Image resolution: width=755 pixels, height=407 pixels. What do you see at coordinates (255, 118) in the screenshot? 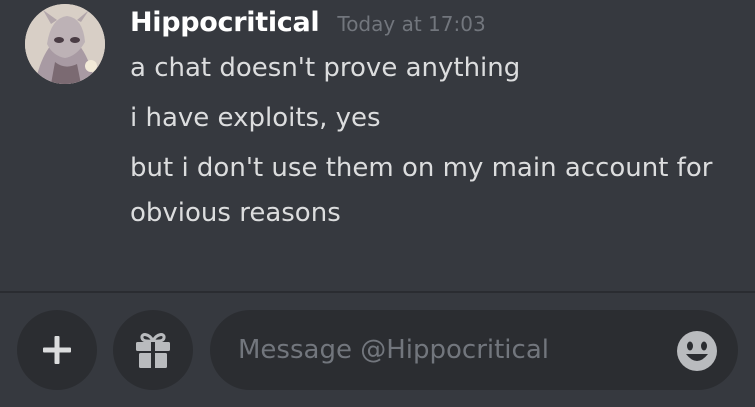
I see `message-line: i have exploits, yes` at bounding box center [255, 118].